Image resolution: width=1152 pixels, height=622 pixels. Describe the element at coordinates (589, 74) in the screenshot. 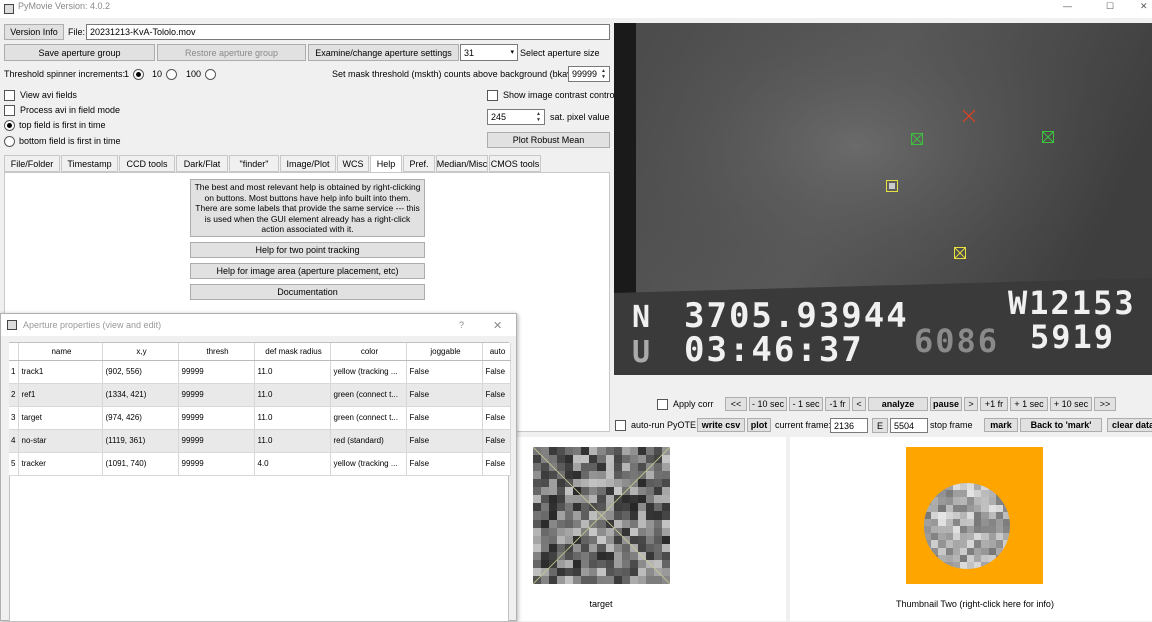

I see `mask-threshold-spinner: 99999 ▲ ▼` at that location.